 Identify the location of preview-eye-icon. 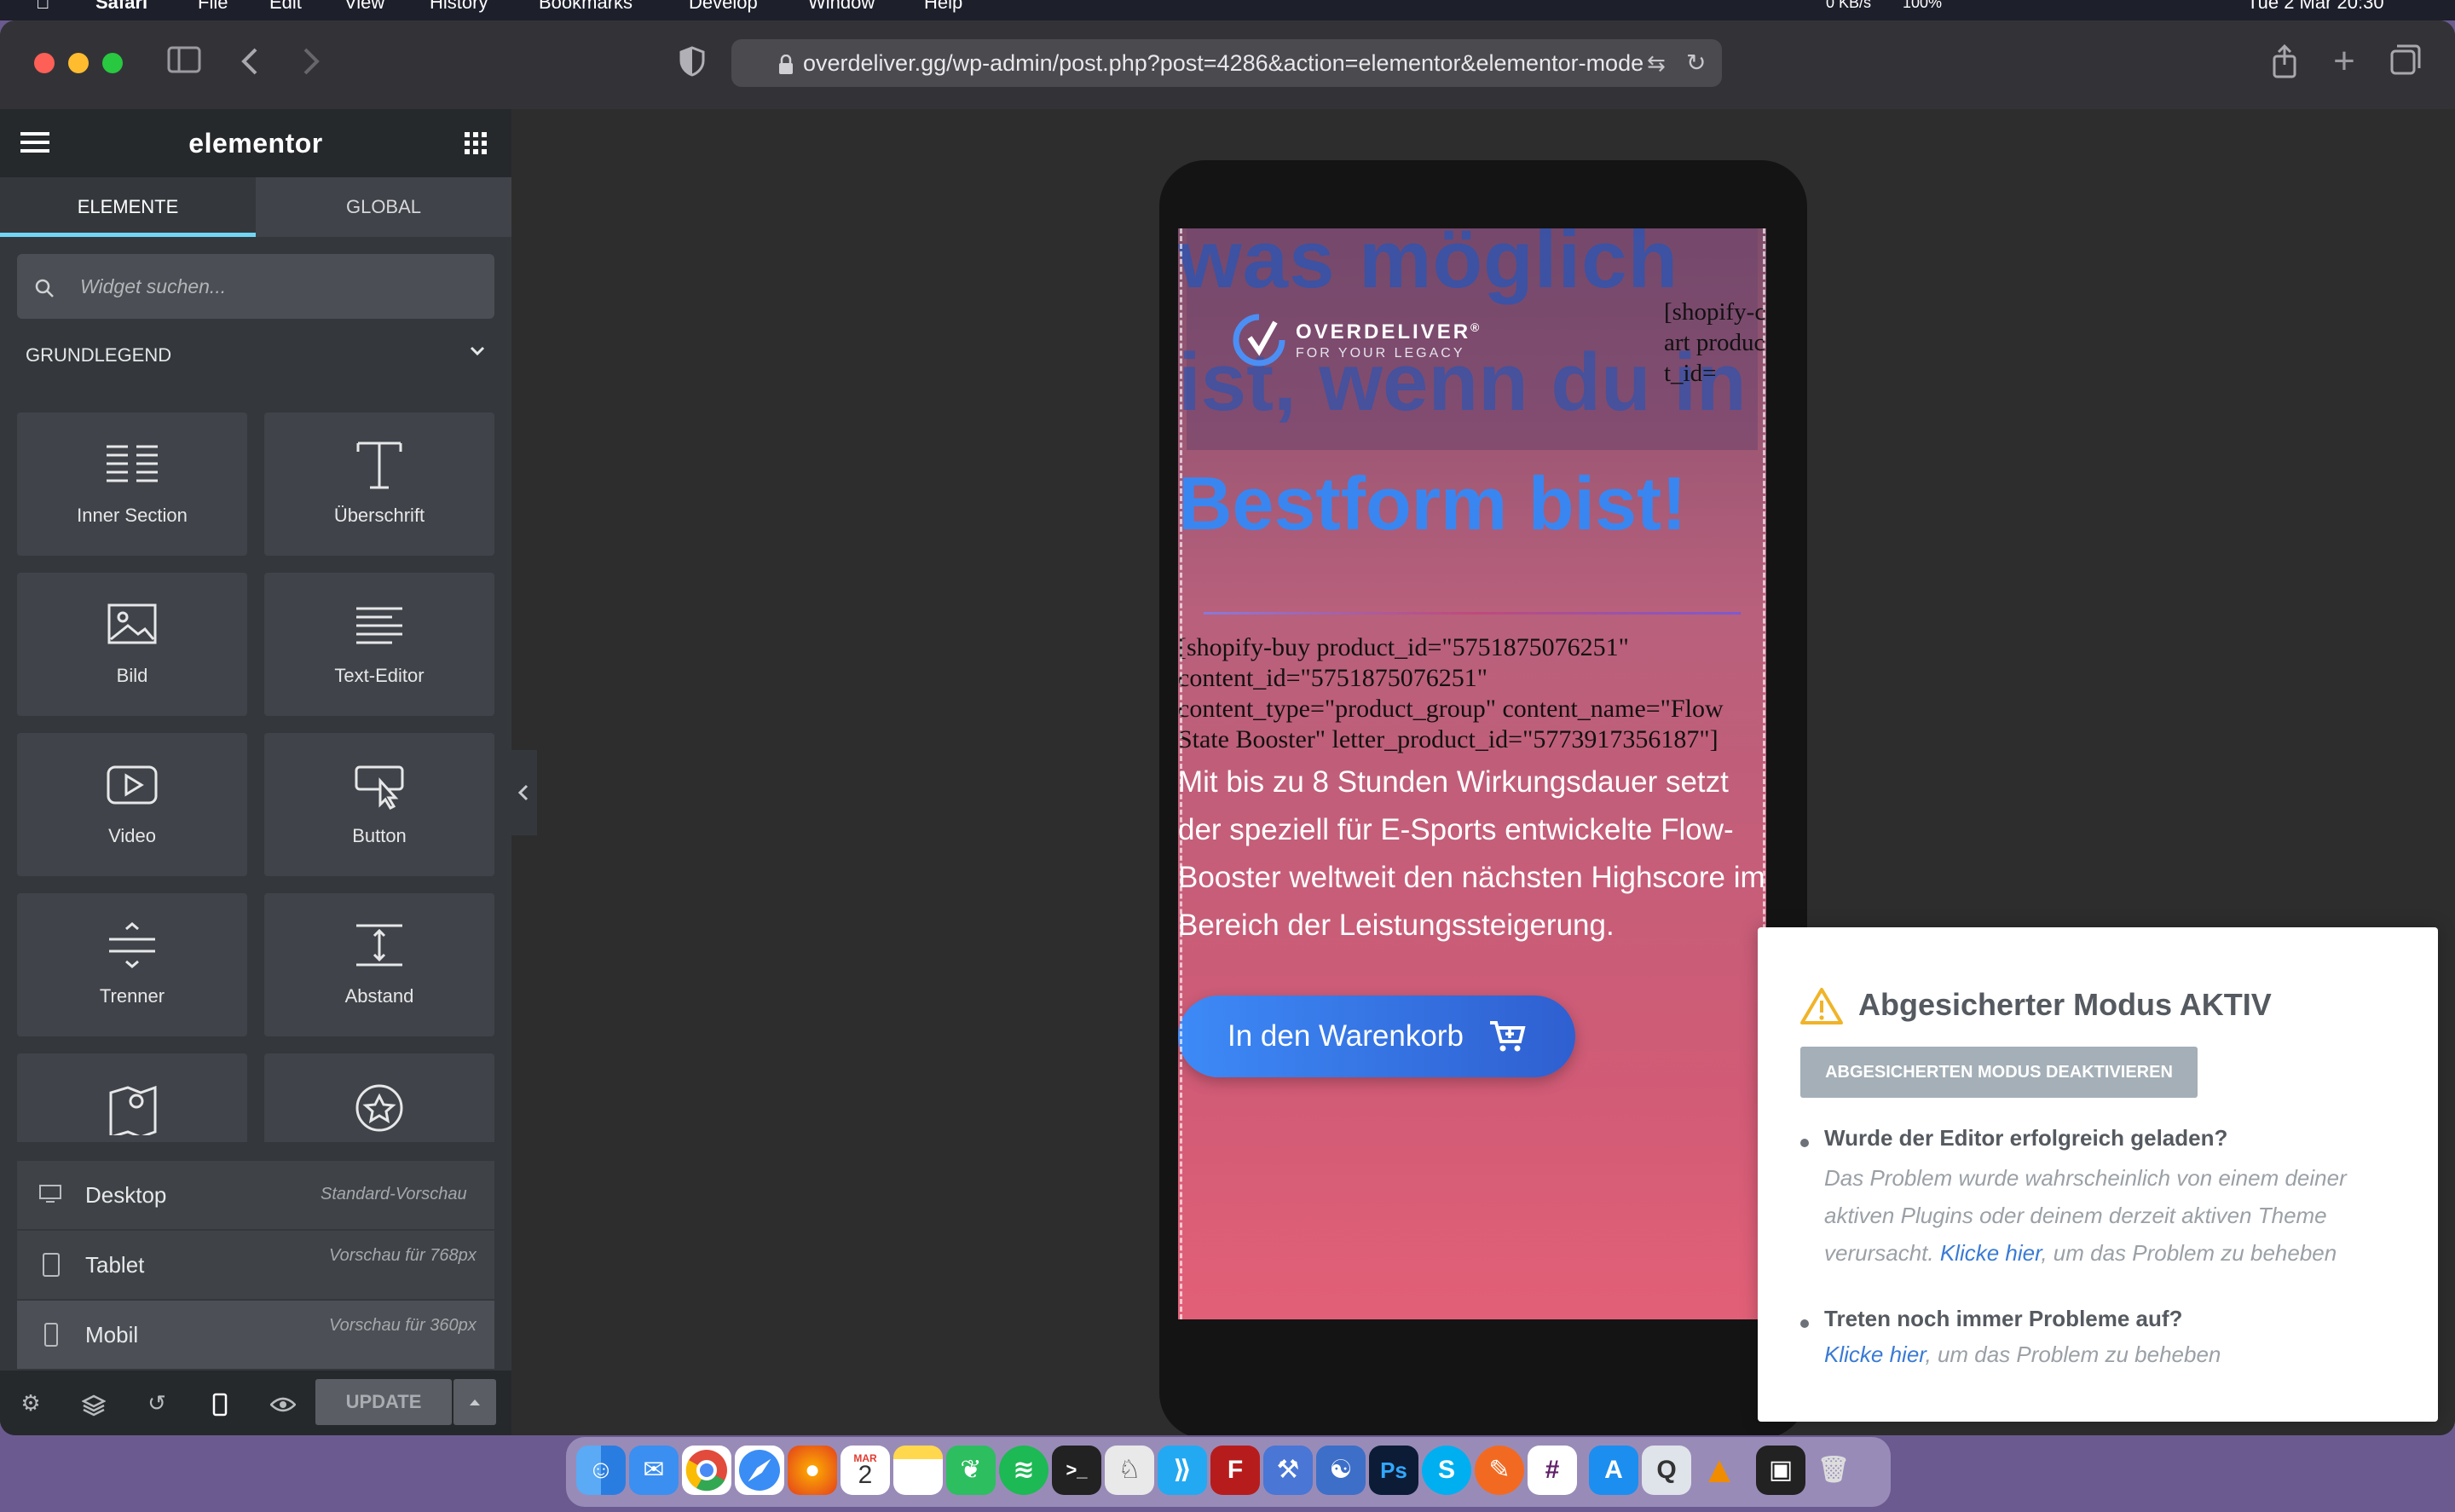
(283, 1403).